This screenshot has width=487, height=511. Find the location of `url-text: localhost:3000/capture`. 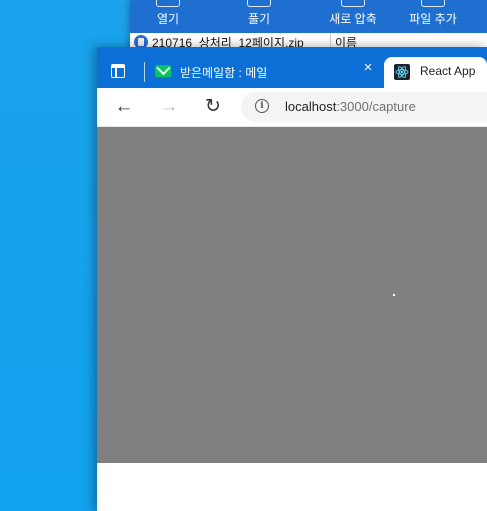

url-text: localhost:3000/capture is located at coordinates (350, 106).